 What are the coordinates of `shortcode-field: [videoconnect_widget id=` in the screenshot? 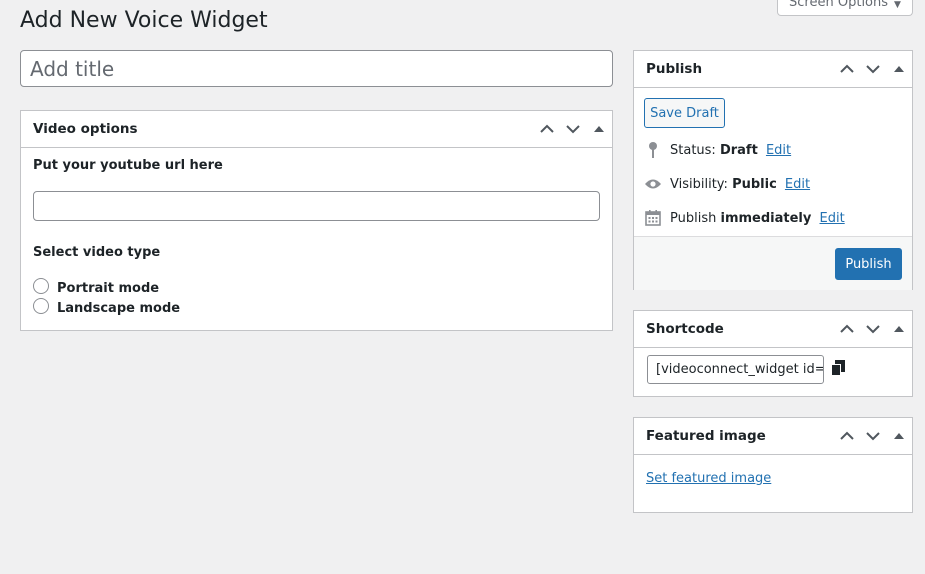 It's located at (735, 369).